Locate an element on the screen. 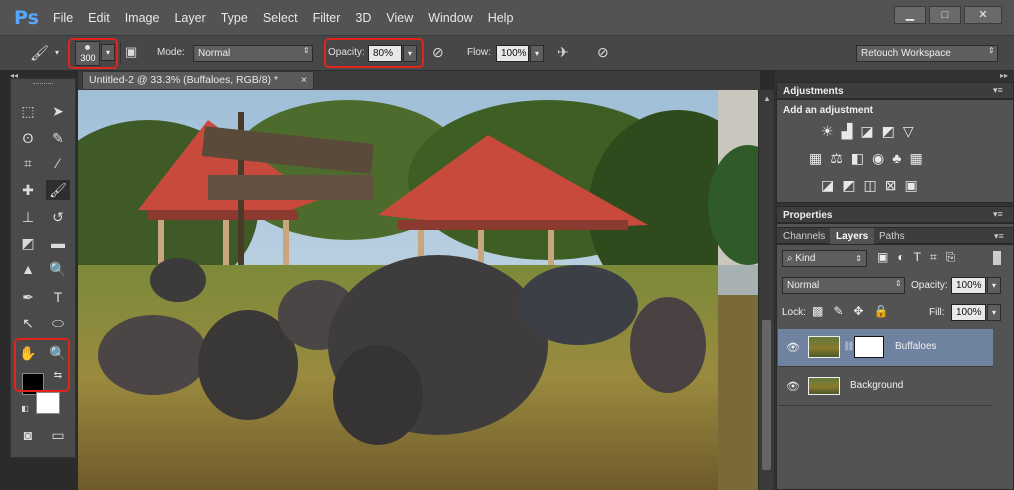 This screenshot has height=490, width=1014. clone-stamp-tool-icon: ⊥ is located at coordinates (28, 217).